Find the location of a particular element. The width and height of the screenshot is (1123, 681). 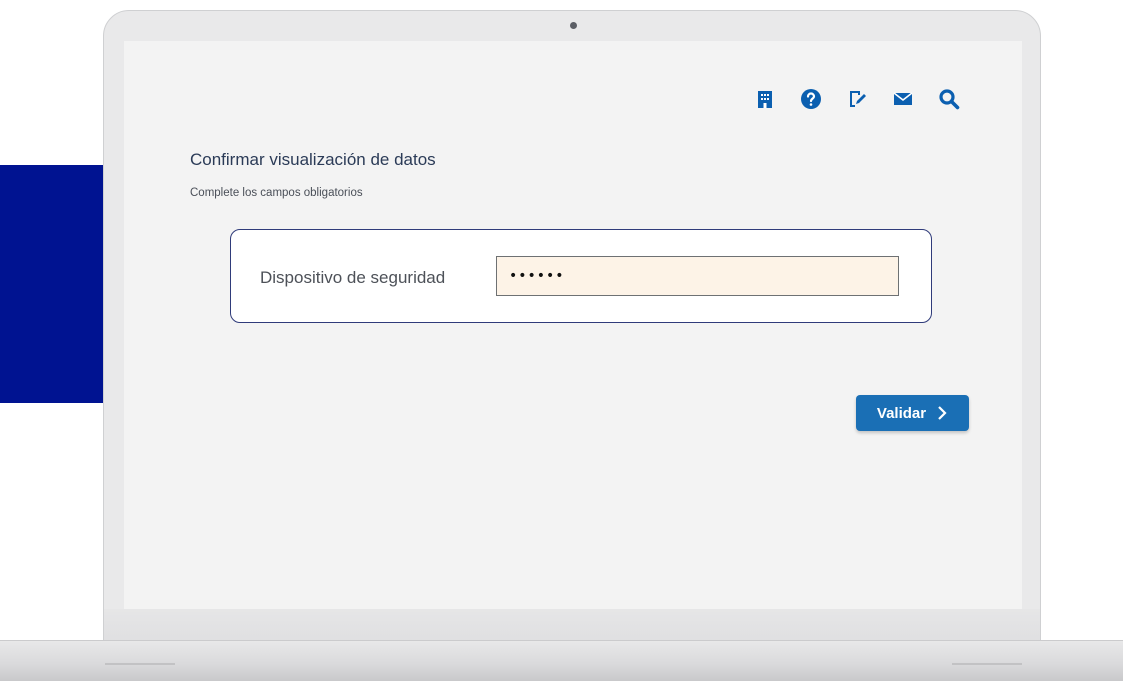

edit-document-icon is located at coordinates (857, 99).